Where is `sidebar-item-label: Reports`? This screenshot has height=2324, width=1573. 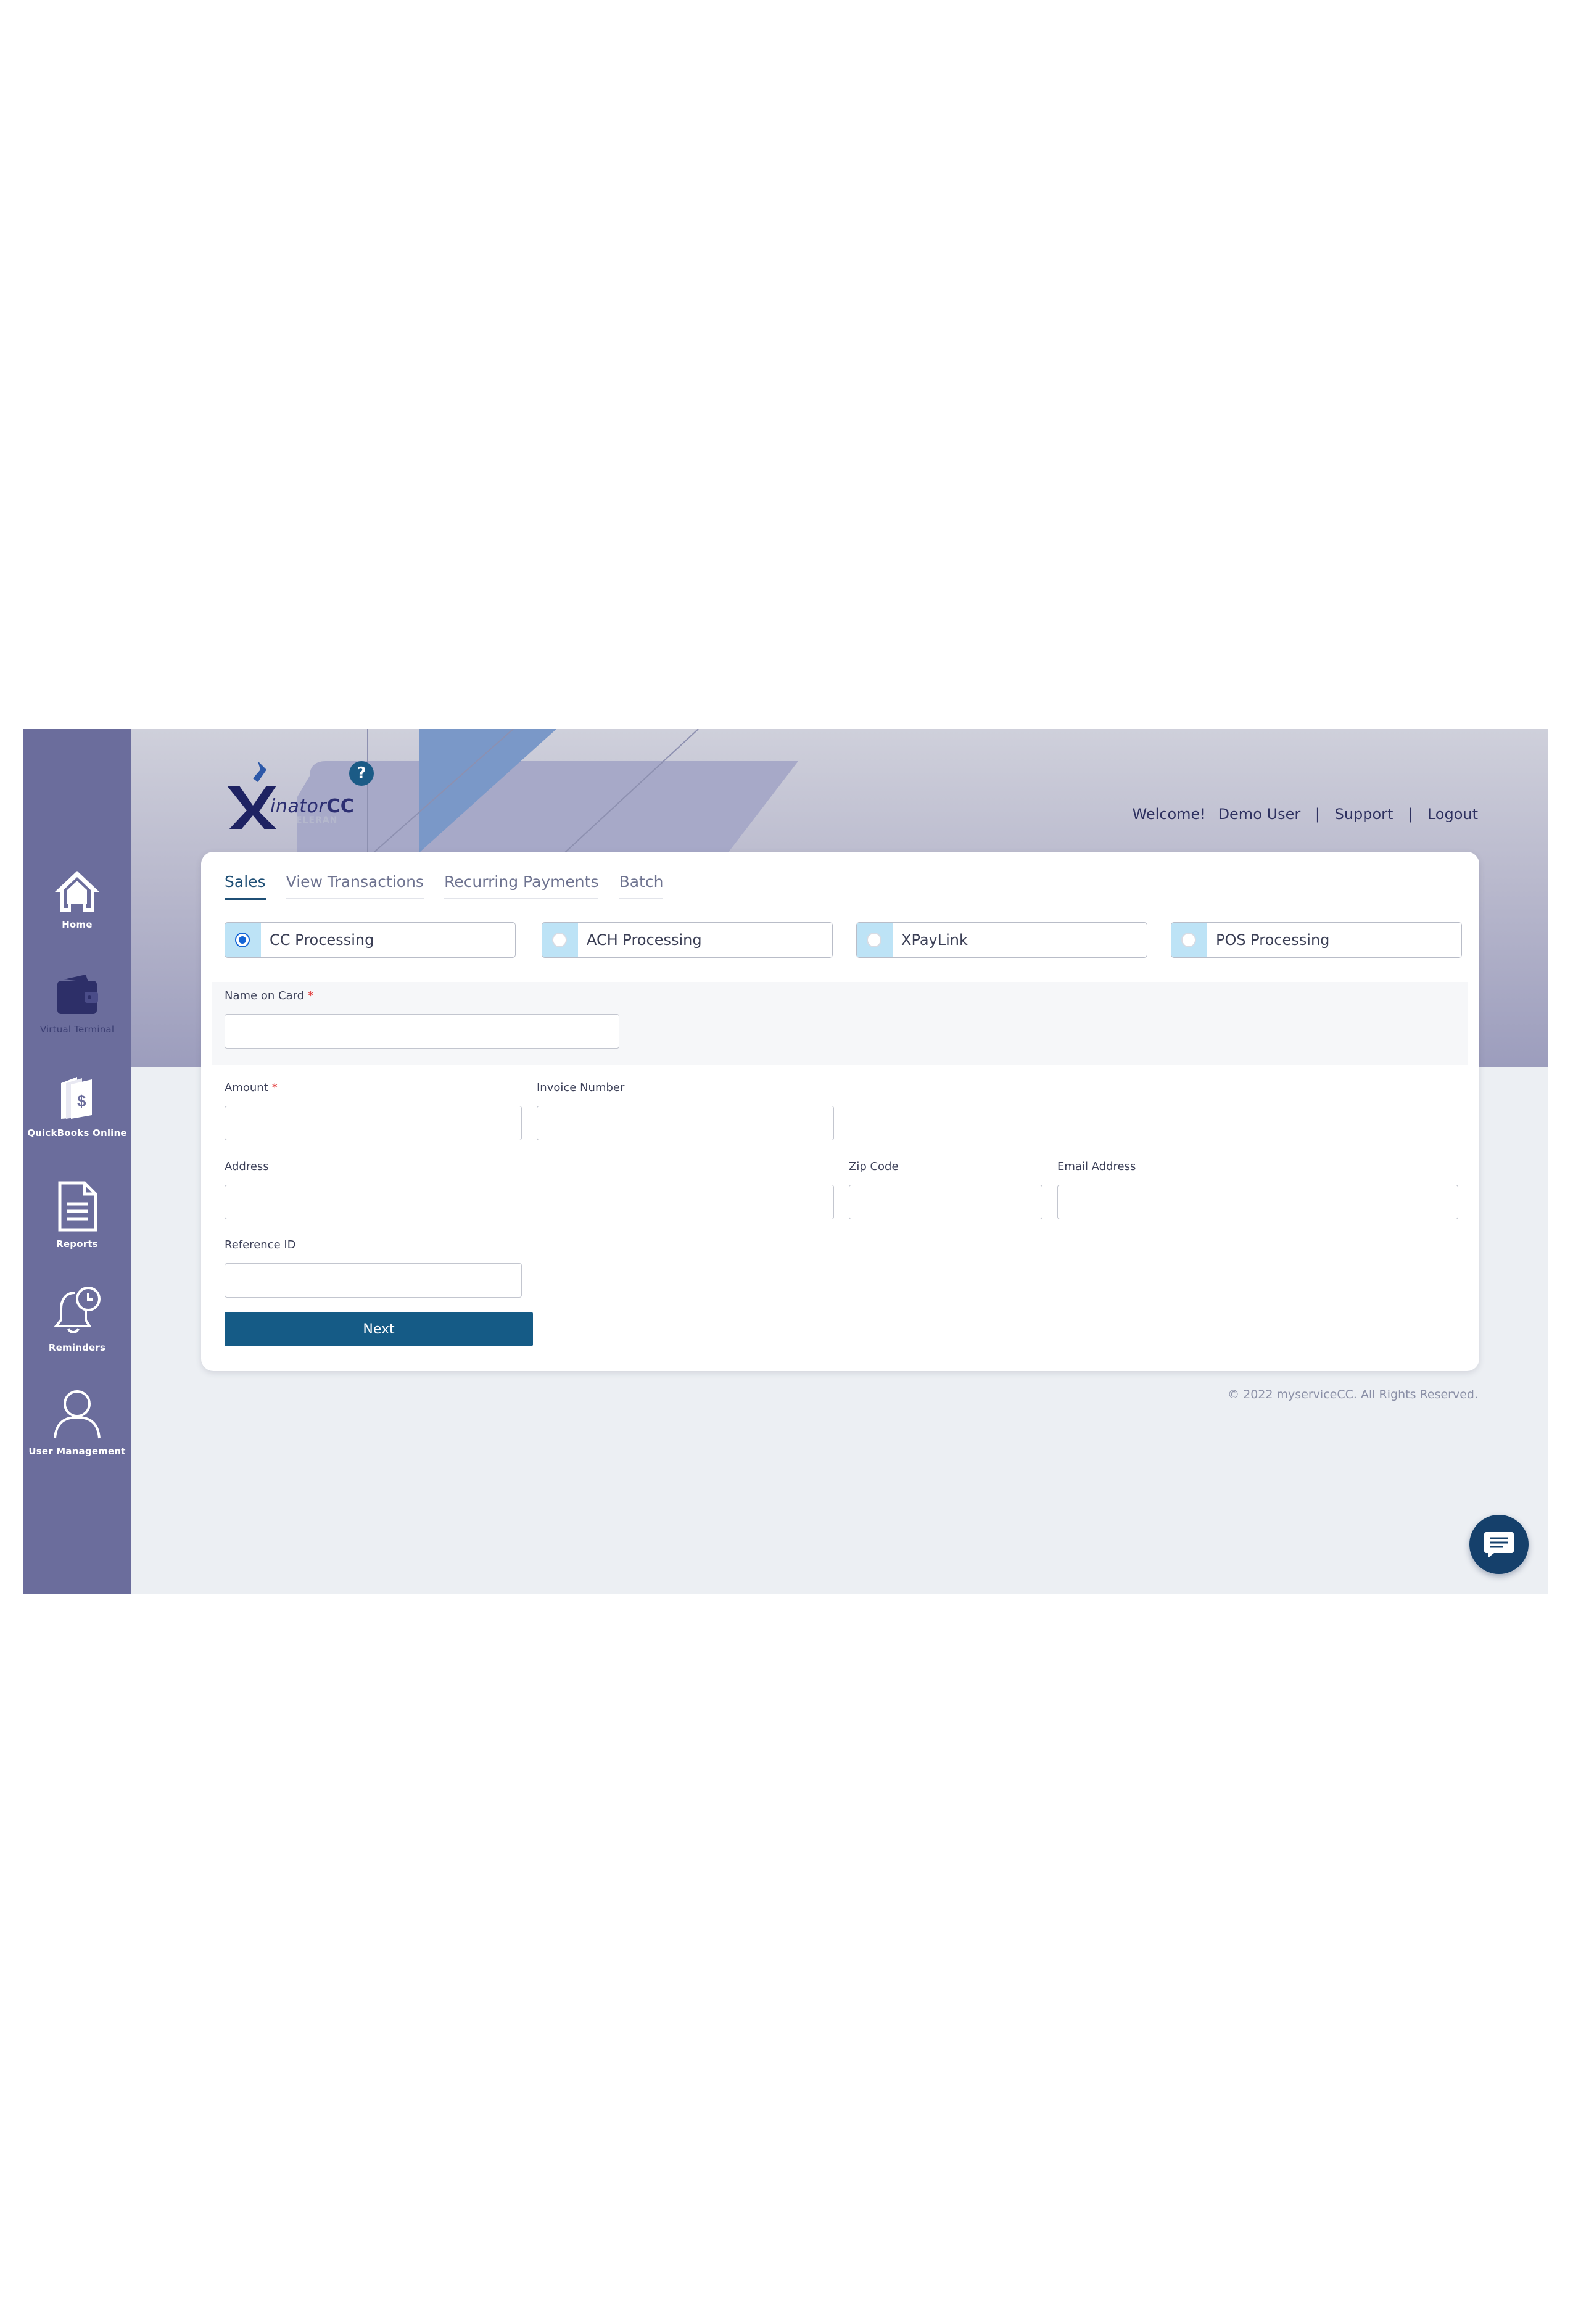 sidebar-item-label: Reports is located at coordinates (77, 1244).